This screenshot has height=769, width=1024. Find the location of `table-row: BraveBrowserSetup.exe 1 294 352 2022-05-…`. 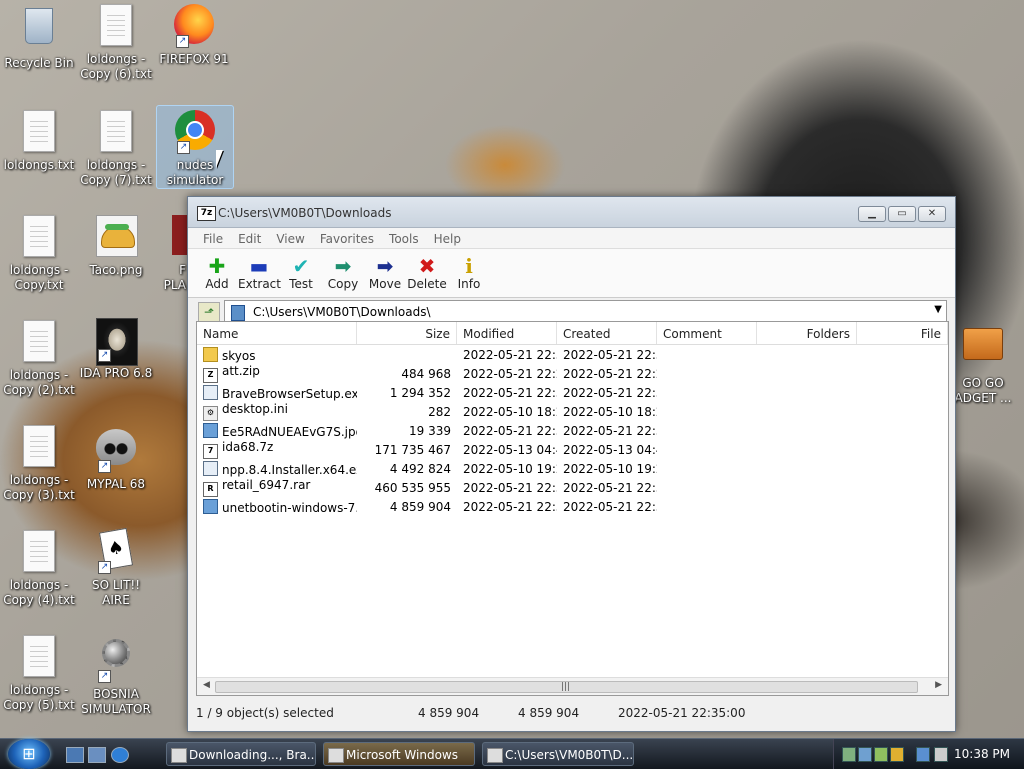

table-row: BraveBrowserSetup.exe 1 294 352 2022-05-… is located at coordinates (572, 392).